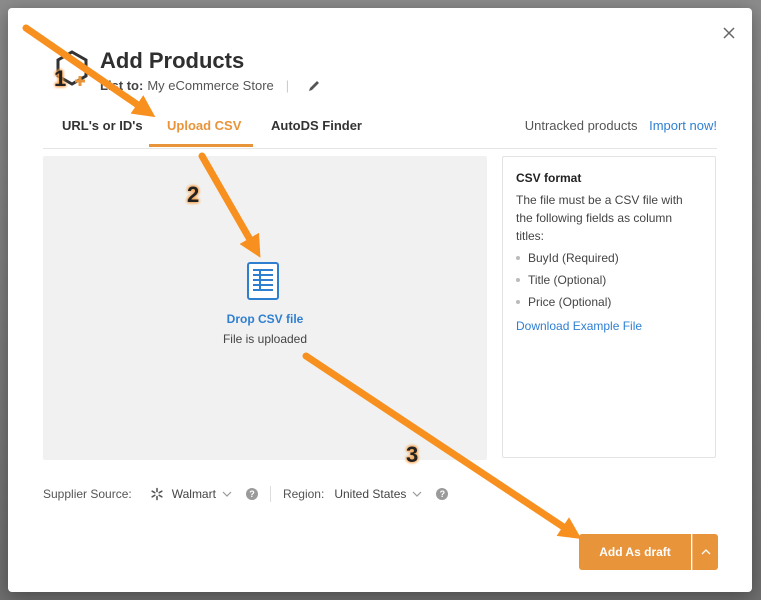  I want to click on divider, so click(270, 494).